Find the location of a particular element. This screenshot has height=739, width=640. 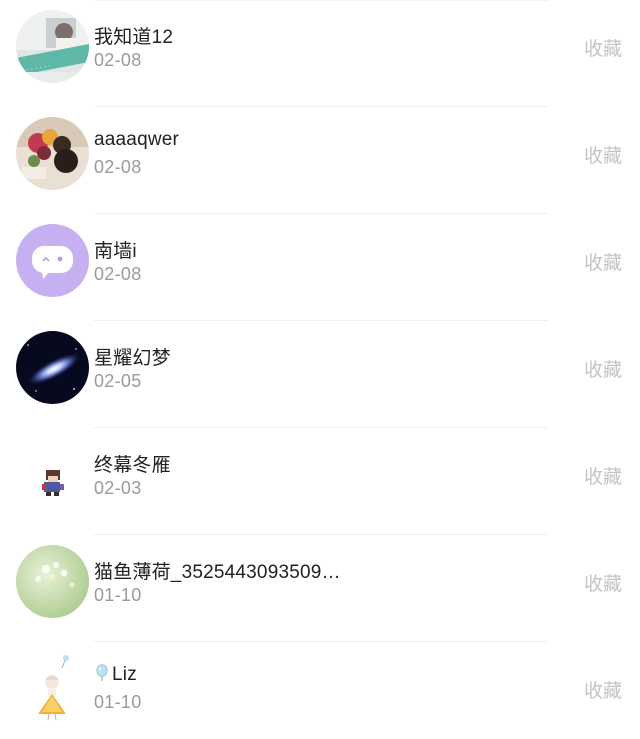

user-name: aaaaqwer is located at coordinates (136, 140).